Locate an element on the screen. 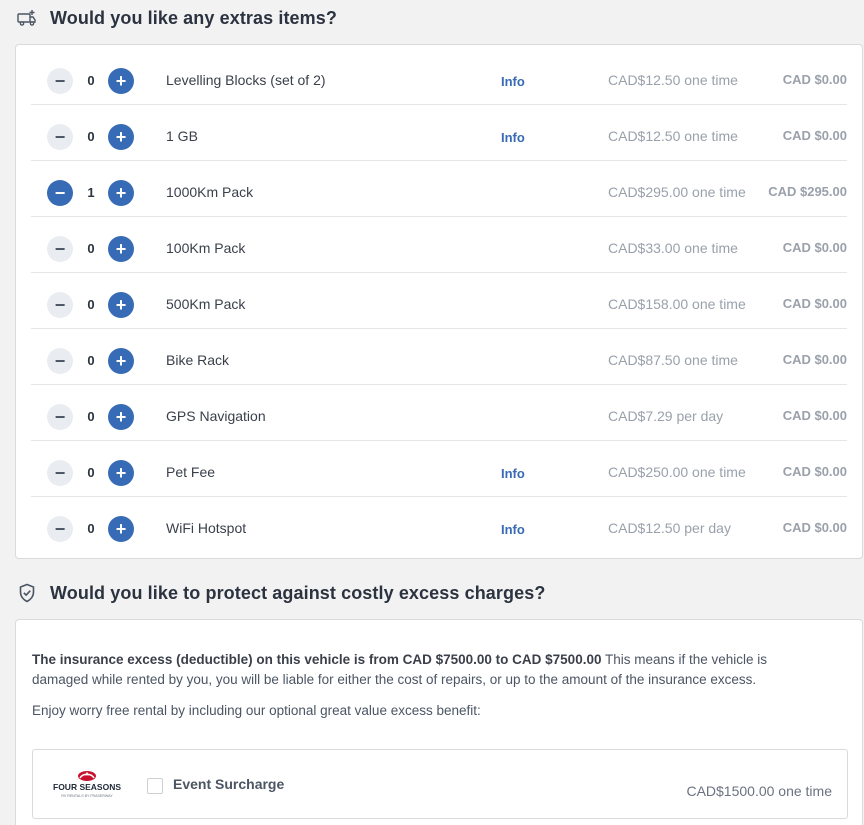  extra-item-price: CAD$158.00 one time is located at coordinates (677, 304).